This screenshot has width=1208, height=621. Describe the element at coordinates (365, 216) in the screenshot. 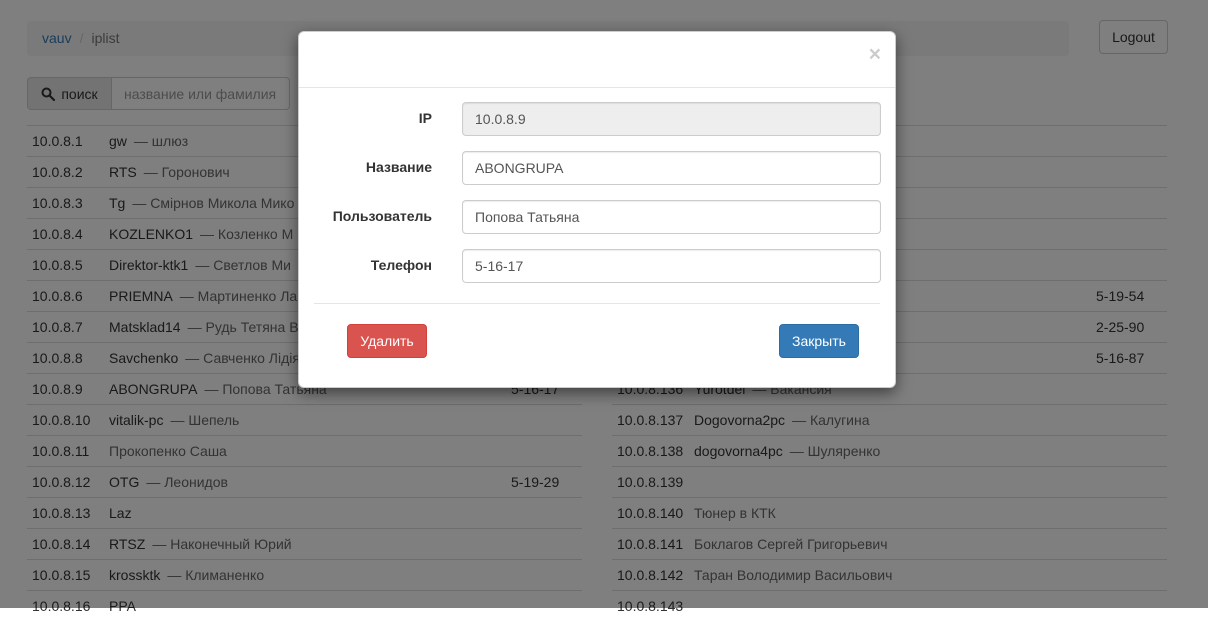

I see `user-label: Пользователь` at that location.